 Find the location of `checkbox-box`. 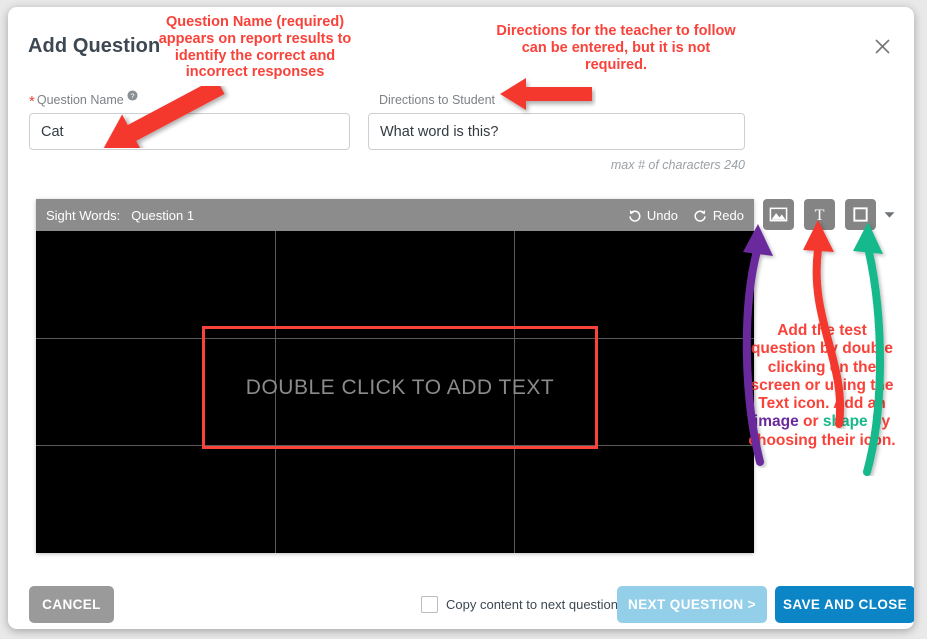

checkbox-box is located at coordinates (429, 604).